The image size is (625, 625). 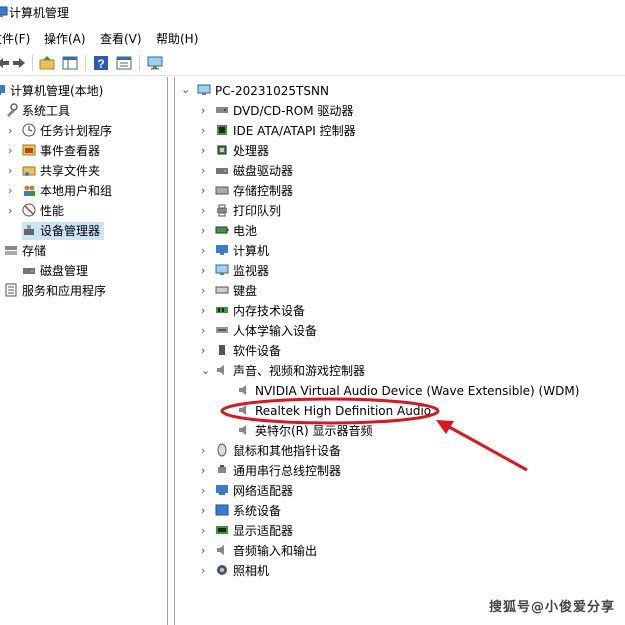 I want to click on category-print-queues: 打印队列, so click(x=248, y=211).